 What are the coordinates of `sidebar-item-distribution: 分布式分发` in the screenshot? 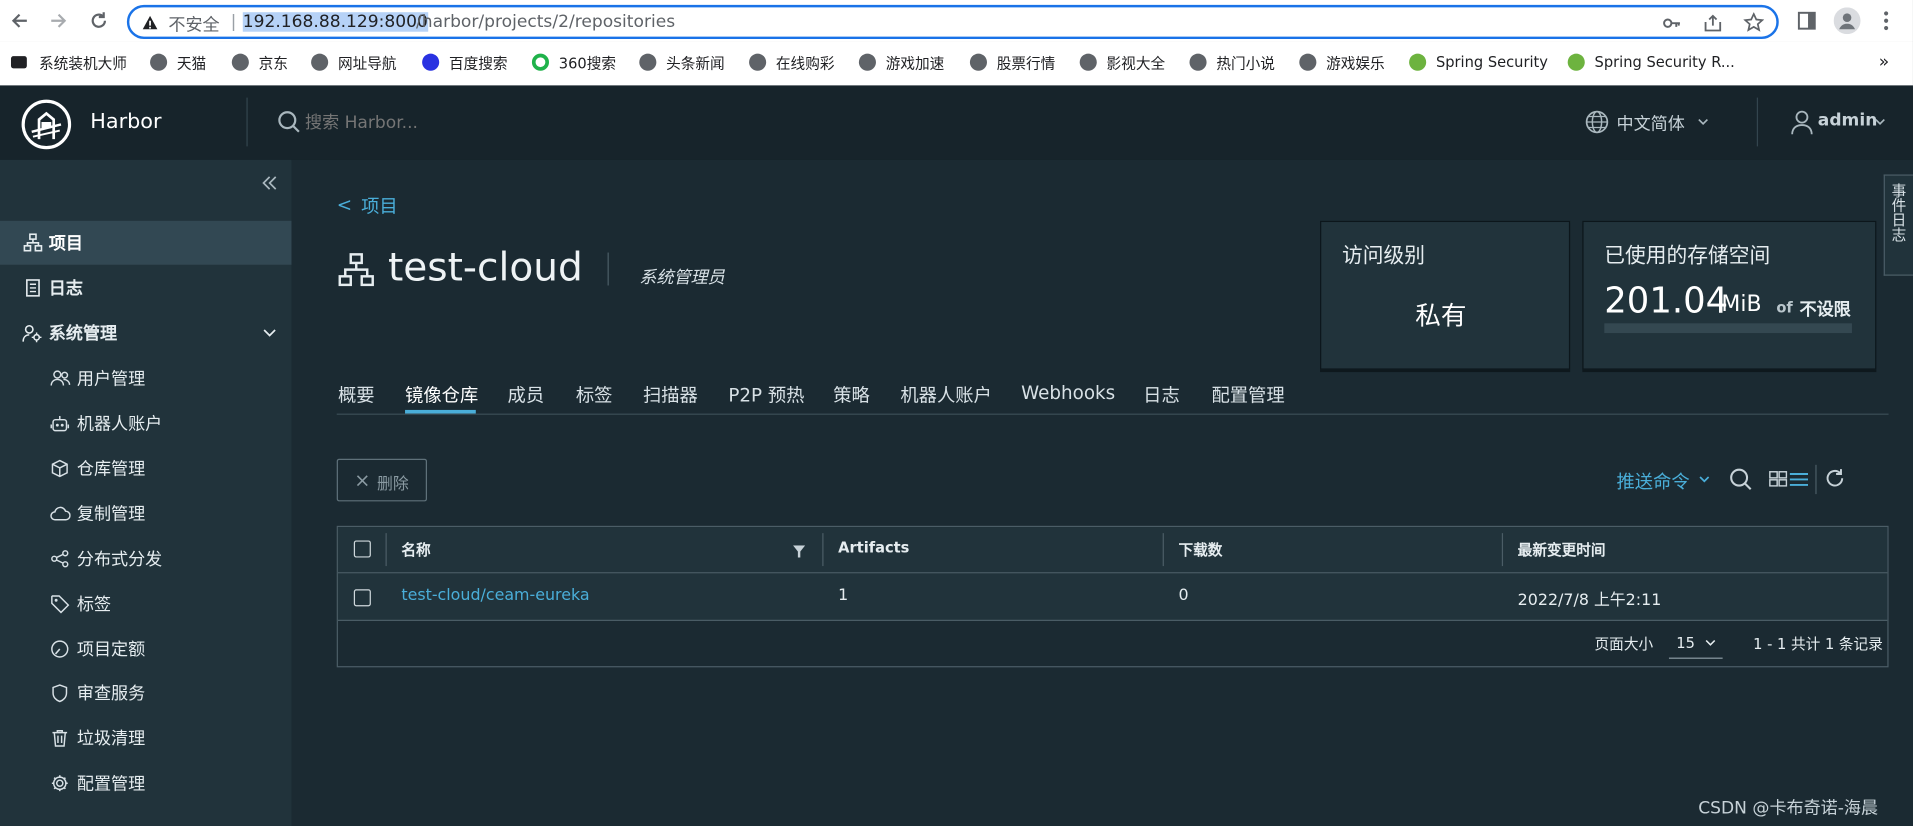 It's located at (146, 559).